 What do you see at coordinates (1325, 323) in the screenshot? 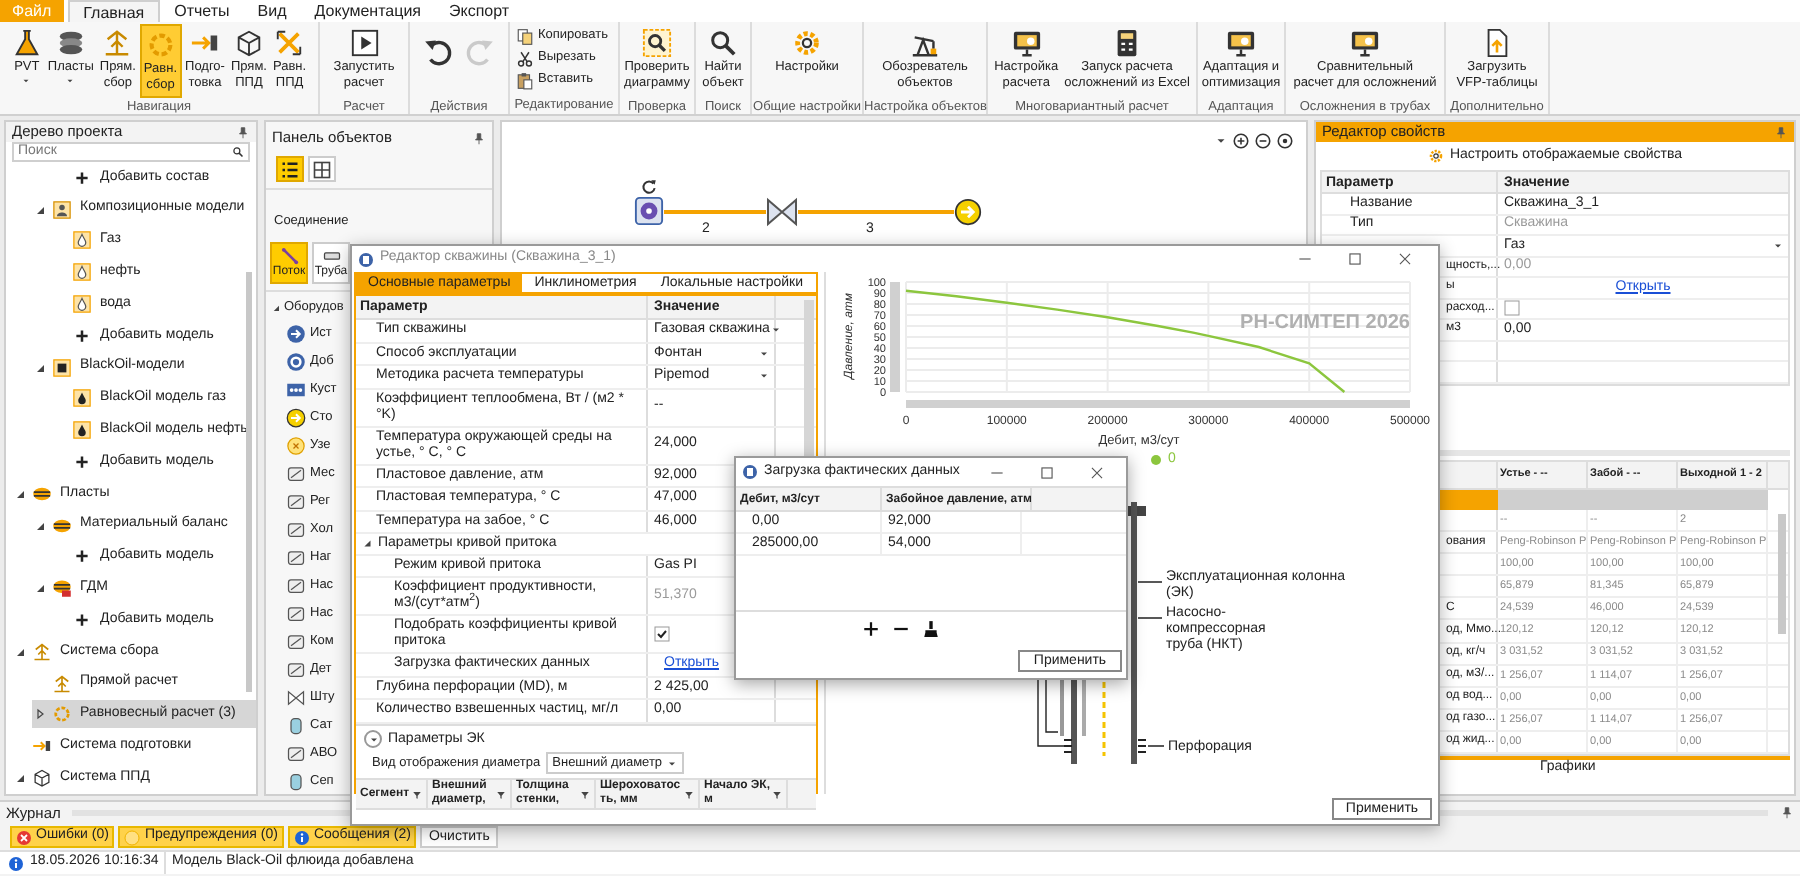
I see `chart-watermark: РН-СИМТЕП 2026` at bounding box center [1325, 323].